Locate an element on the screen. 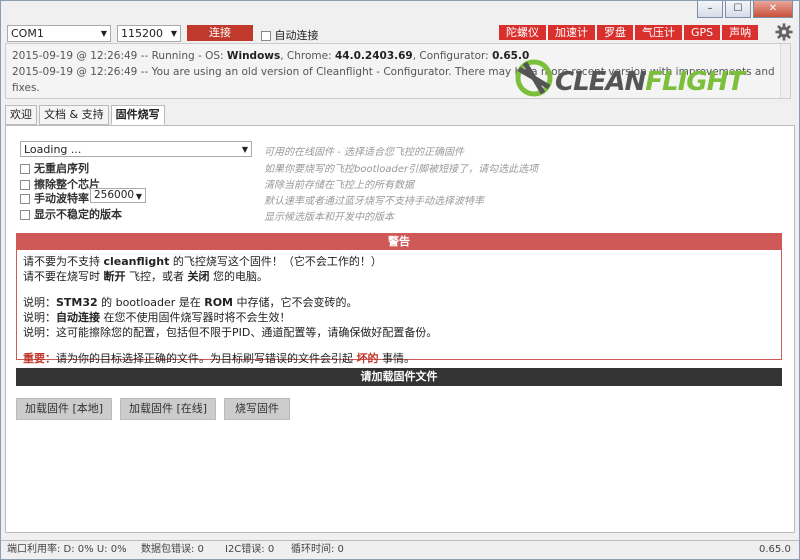 This screenshot has height=560, width=800. log-chrome: 44.0.2403.69 is located at coordinates (374, 56).